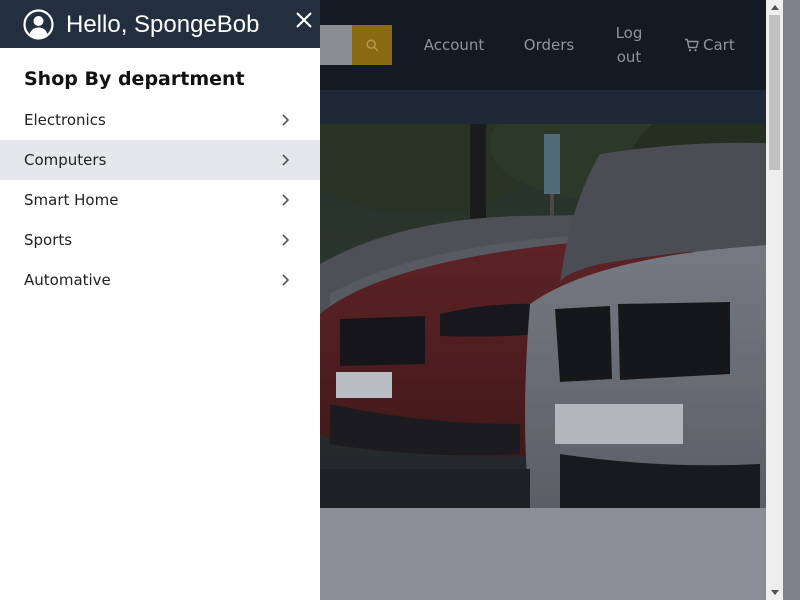 The image size is (800, 600). I want to click on caret-up-icon, so click(774, 7).